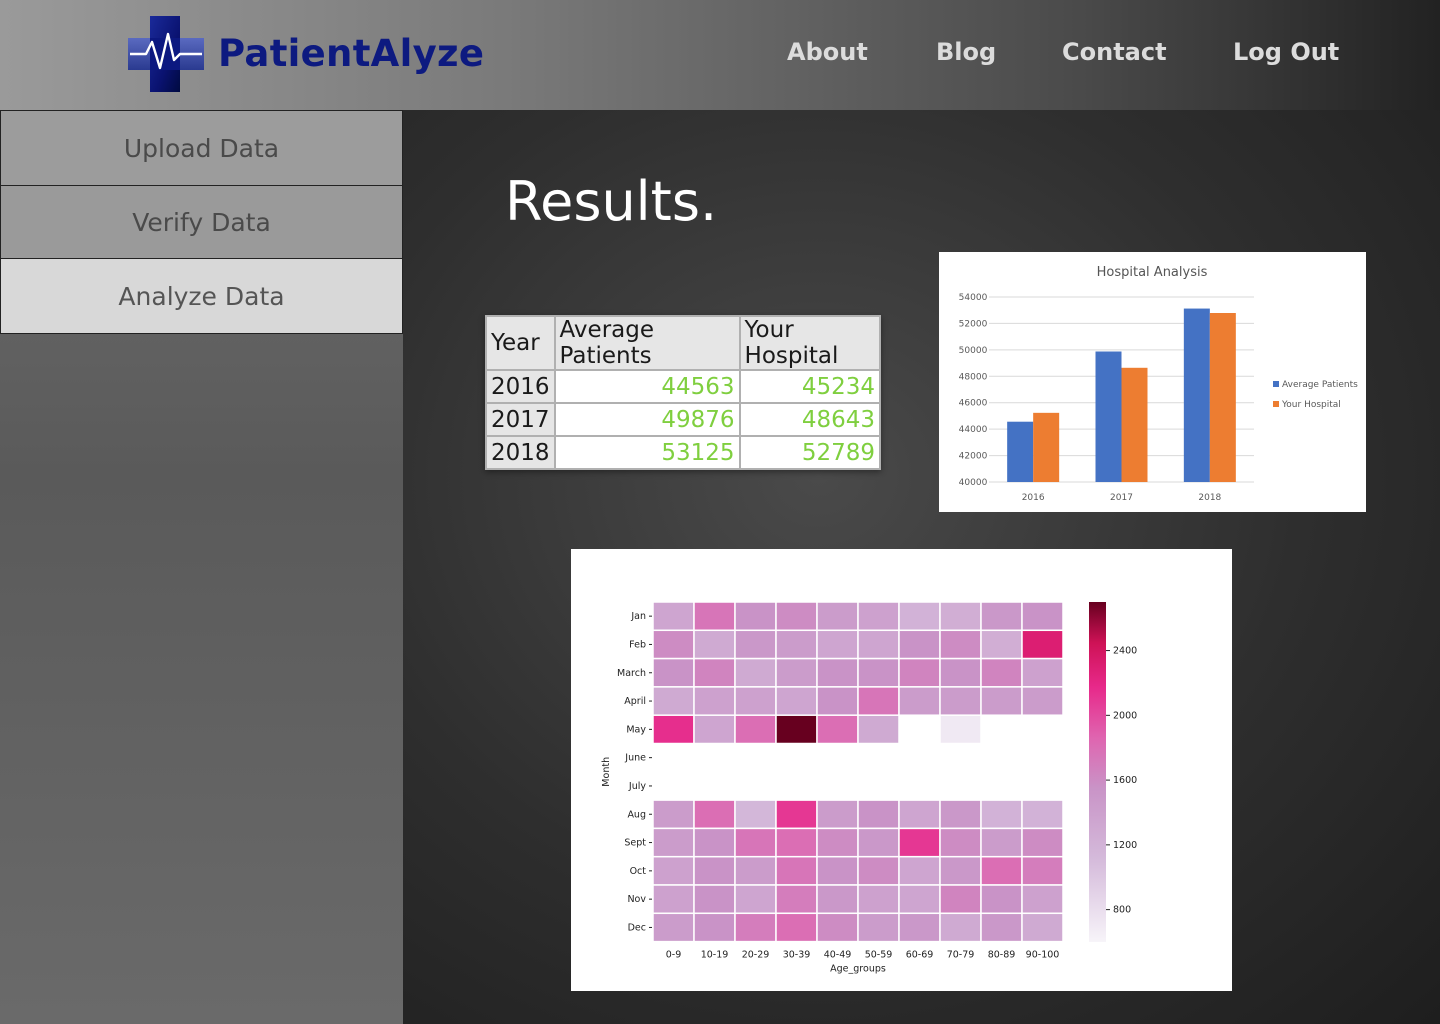  I want to click on y-tick-label: Dec, so click(637, 927).